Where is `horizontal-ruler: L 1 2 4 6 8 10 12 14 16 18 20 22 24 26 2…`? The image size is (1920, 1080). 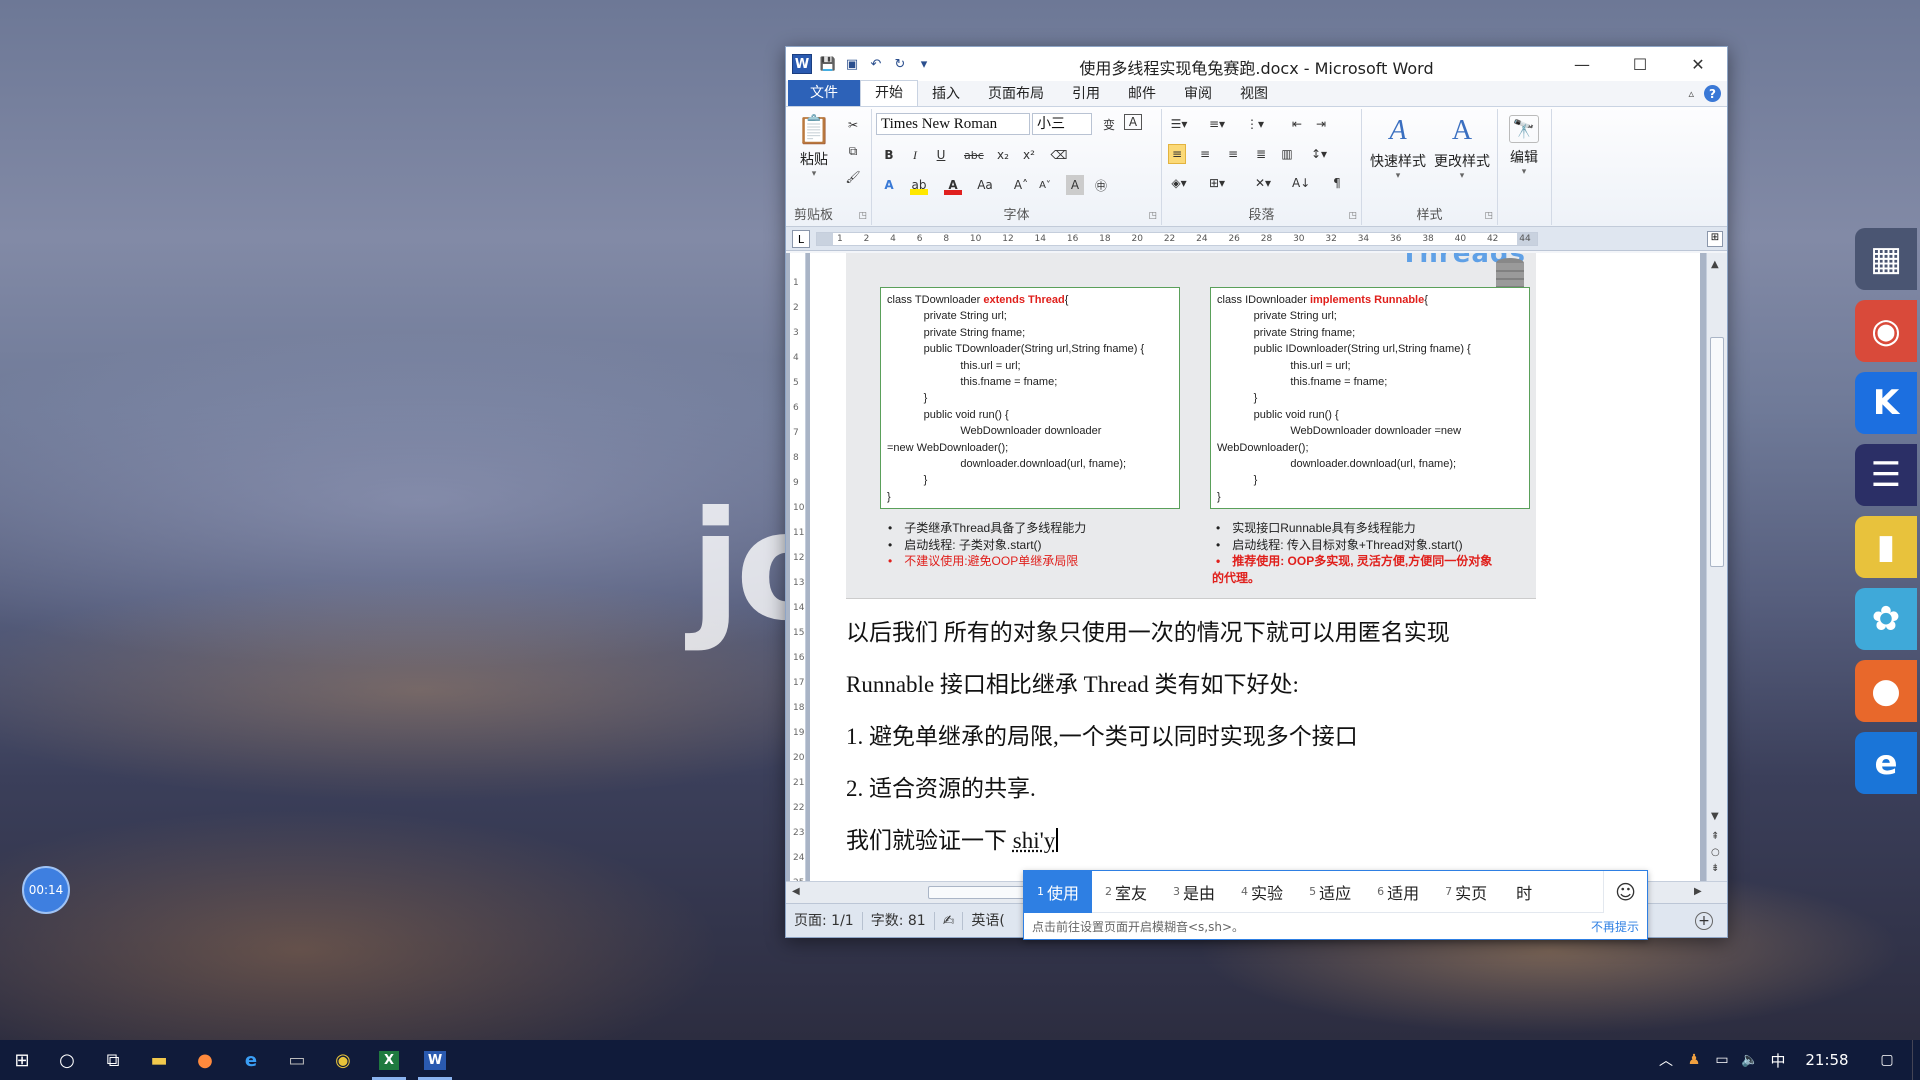
horizontal-ruler: L 1 2 4 6 8 10 12 14 16 18 20 22 24 26 2… is located at coordinates (1256, 239).